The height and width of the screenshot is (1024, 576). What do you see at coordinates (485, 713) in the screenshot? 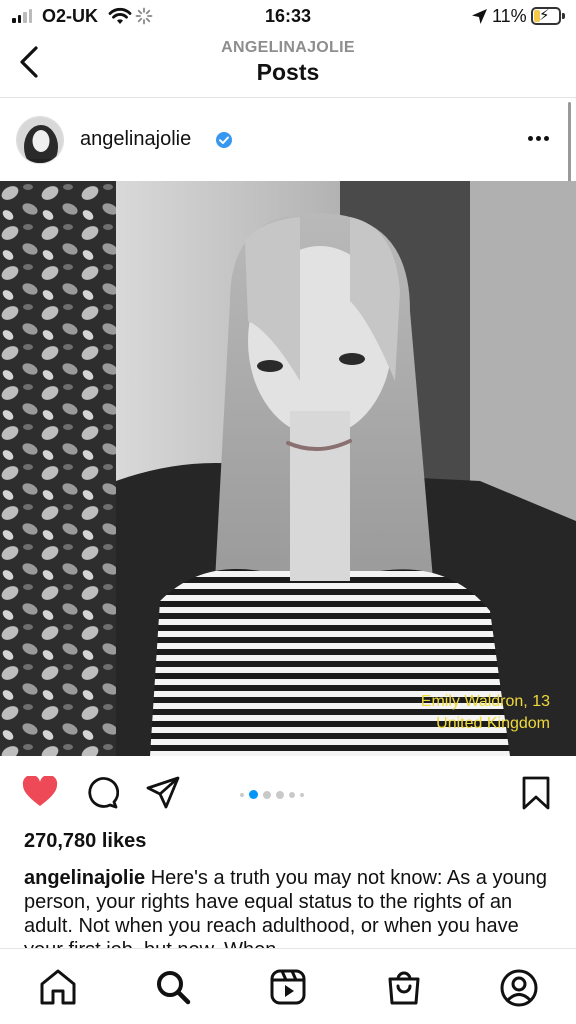
I see `photo-caption-overlay: Emily Waldron, 13 United Kingdom` at bounding box center [485, 713].